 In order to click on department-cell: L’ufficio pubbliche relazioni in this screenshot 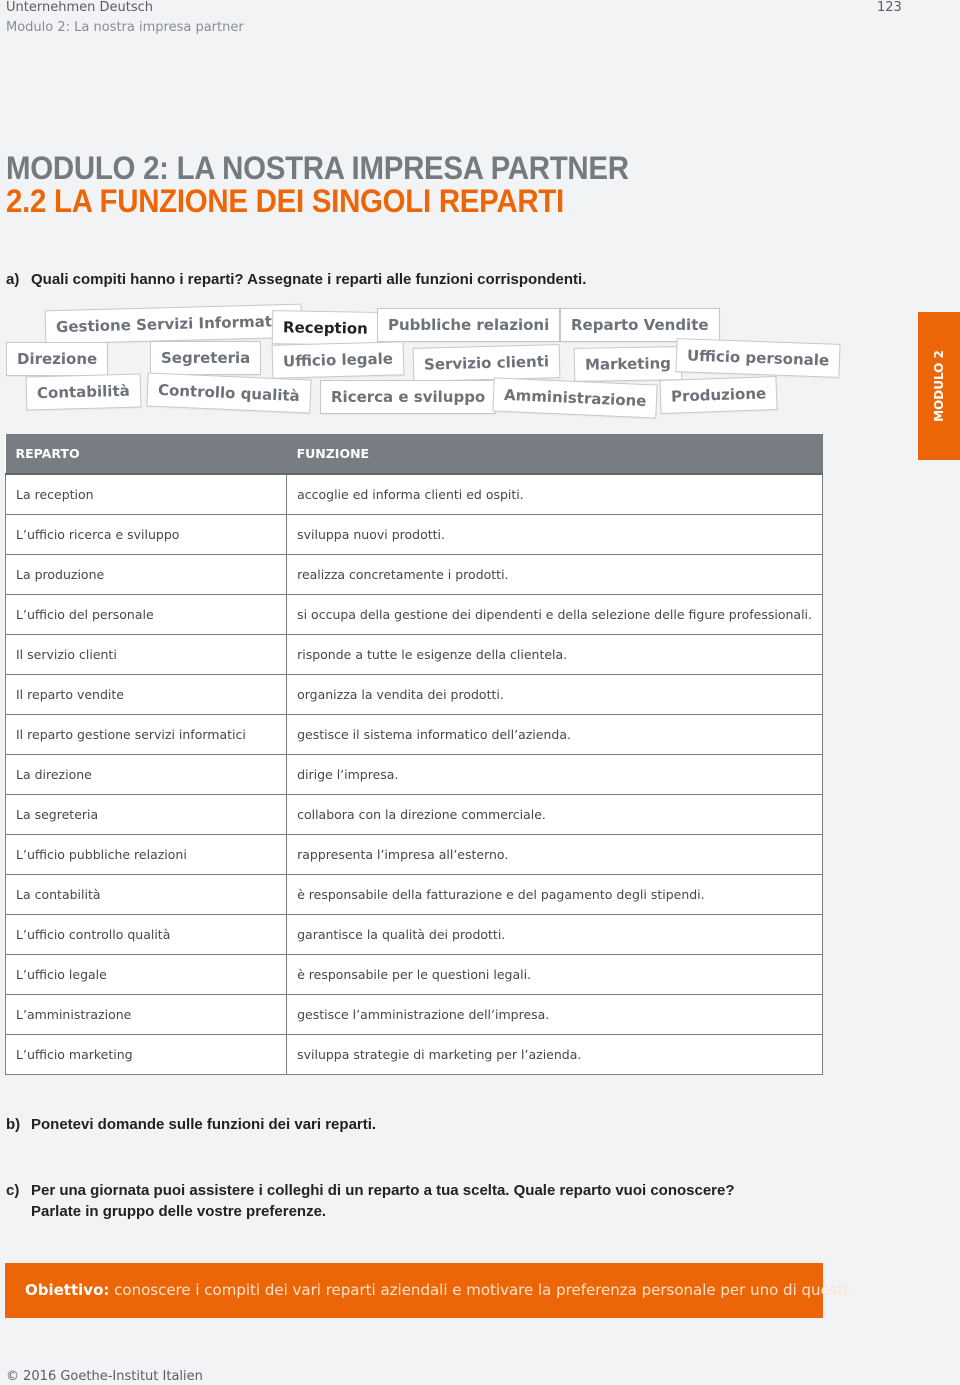, I will do `click(146, 854)`.